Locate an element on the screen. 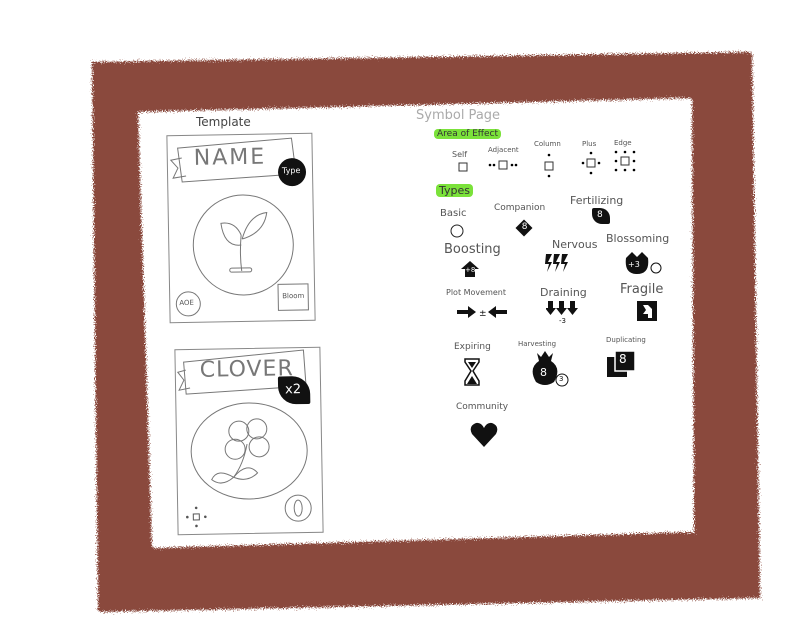  type-companion-label: Companion is located at coordinates (520, 208).